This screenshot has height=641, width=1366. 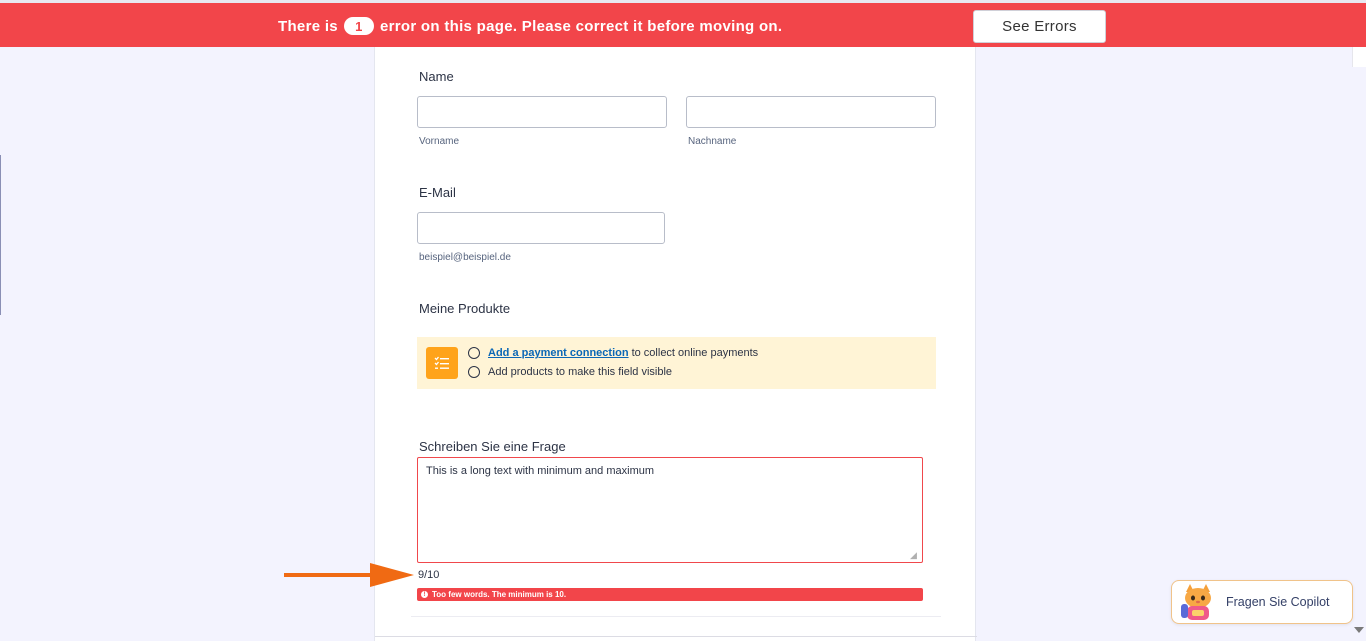 What do you see at coordinates (1198, 602) in the screenshot?
I see `copilot-avatar-icon` at bounding box center [1198, 602].